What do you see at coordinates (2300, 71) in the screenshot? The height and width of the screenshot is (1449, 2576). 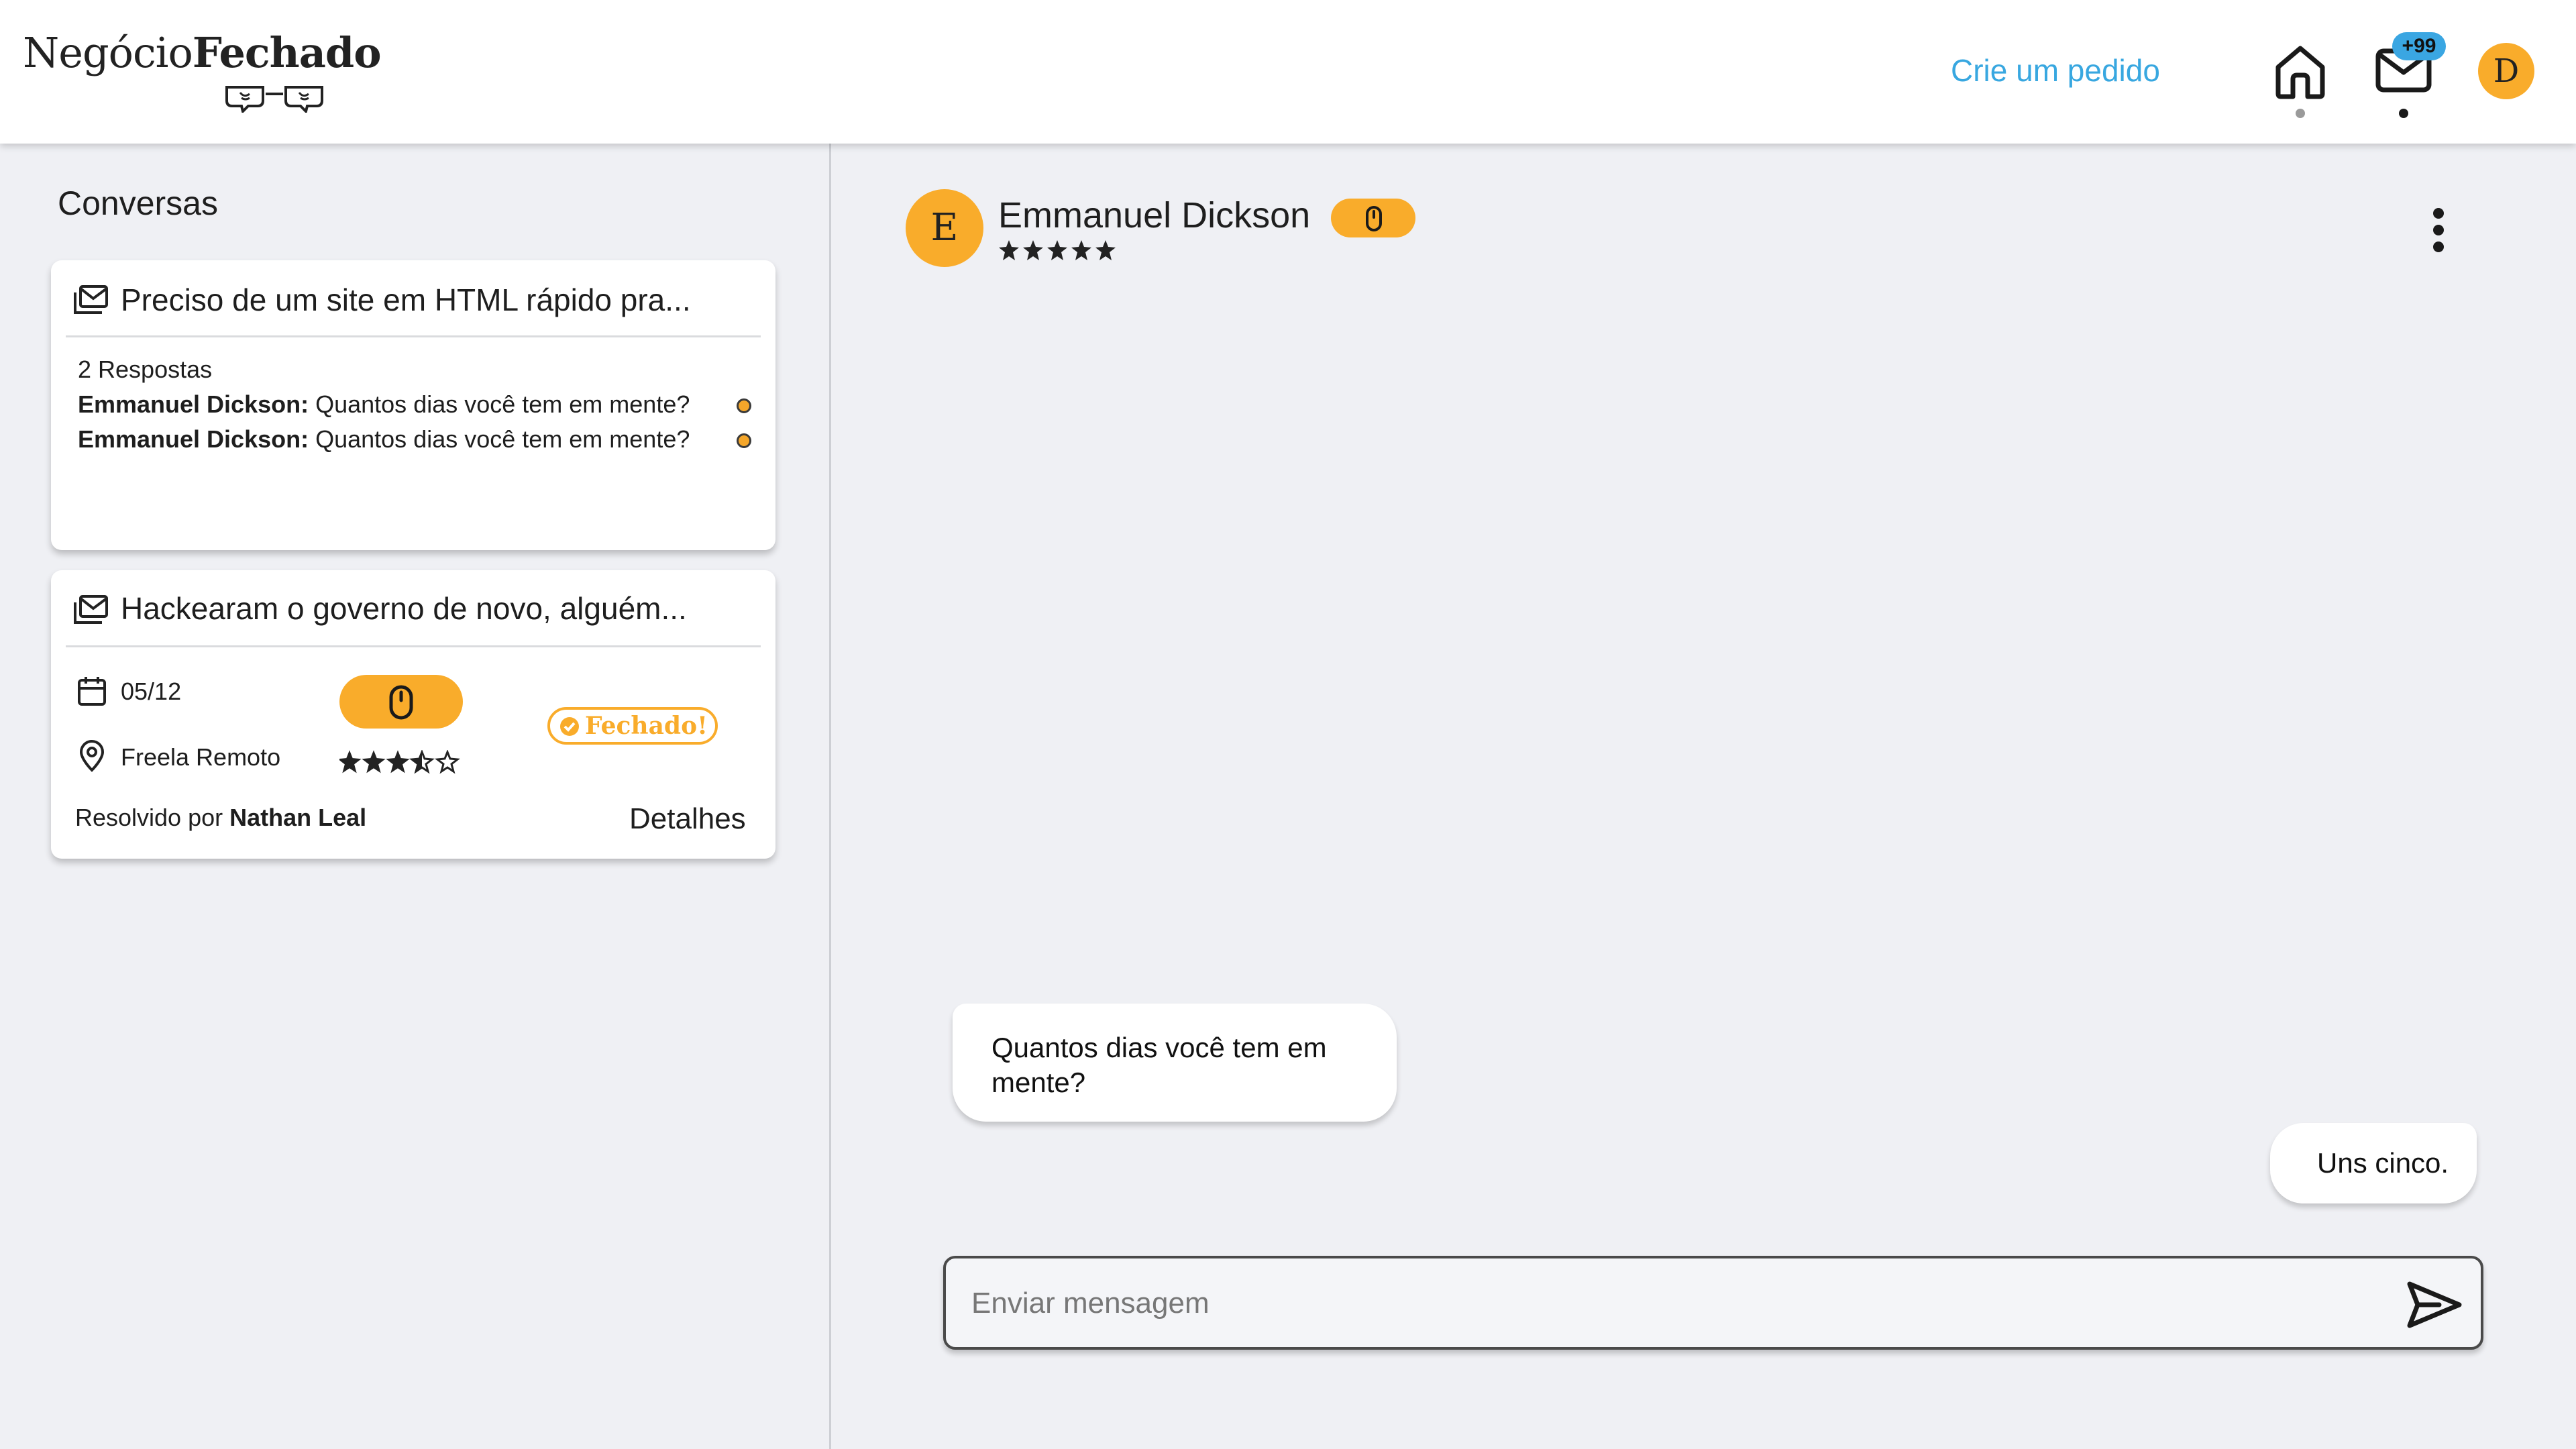 I see `home-icon` at bounding box center [2300, 71].